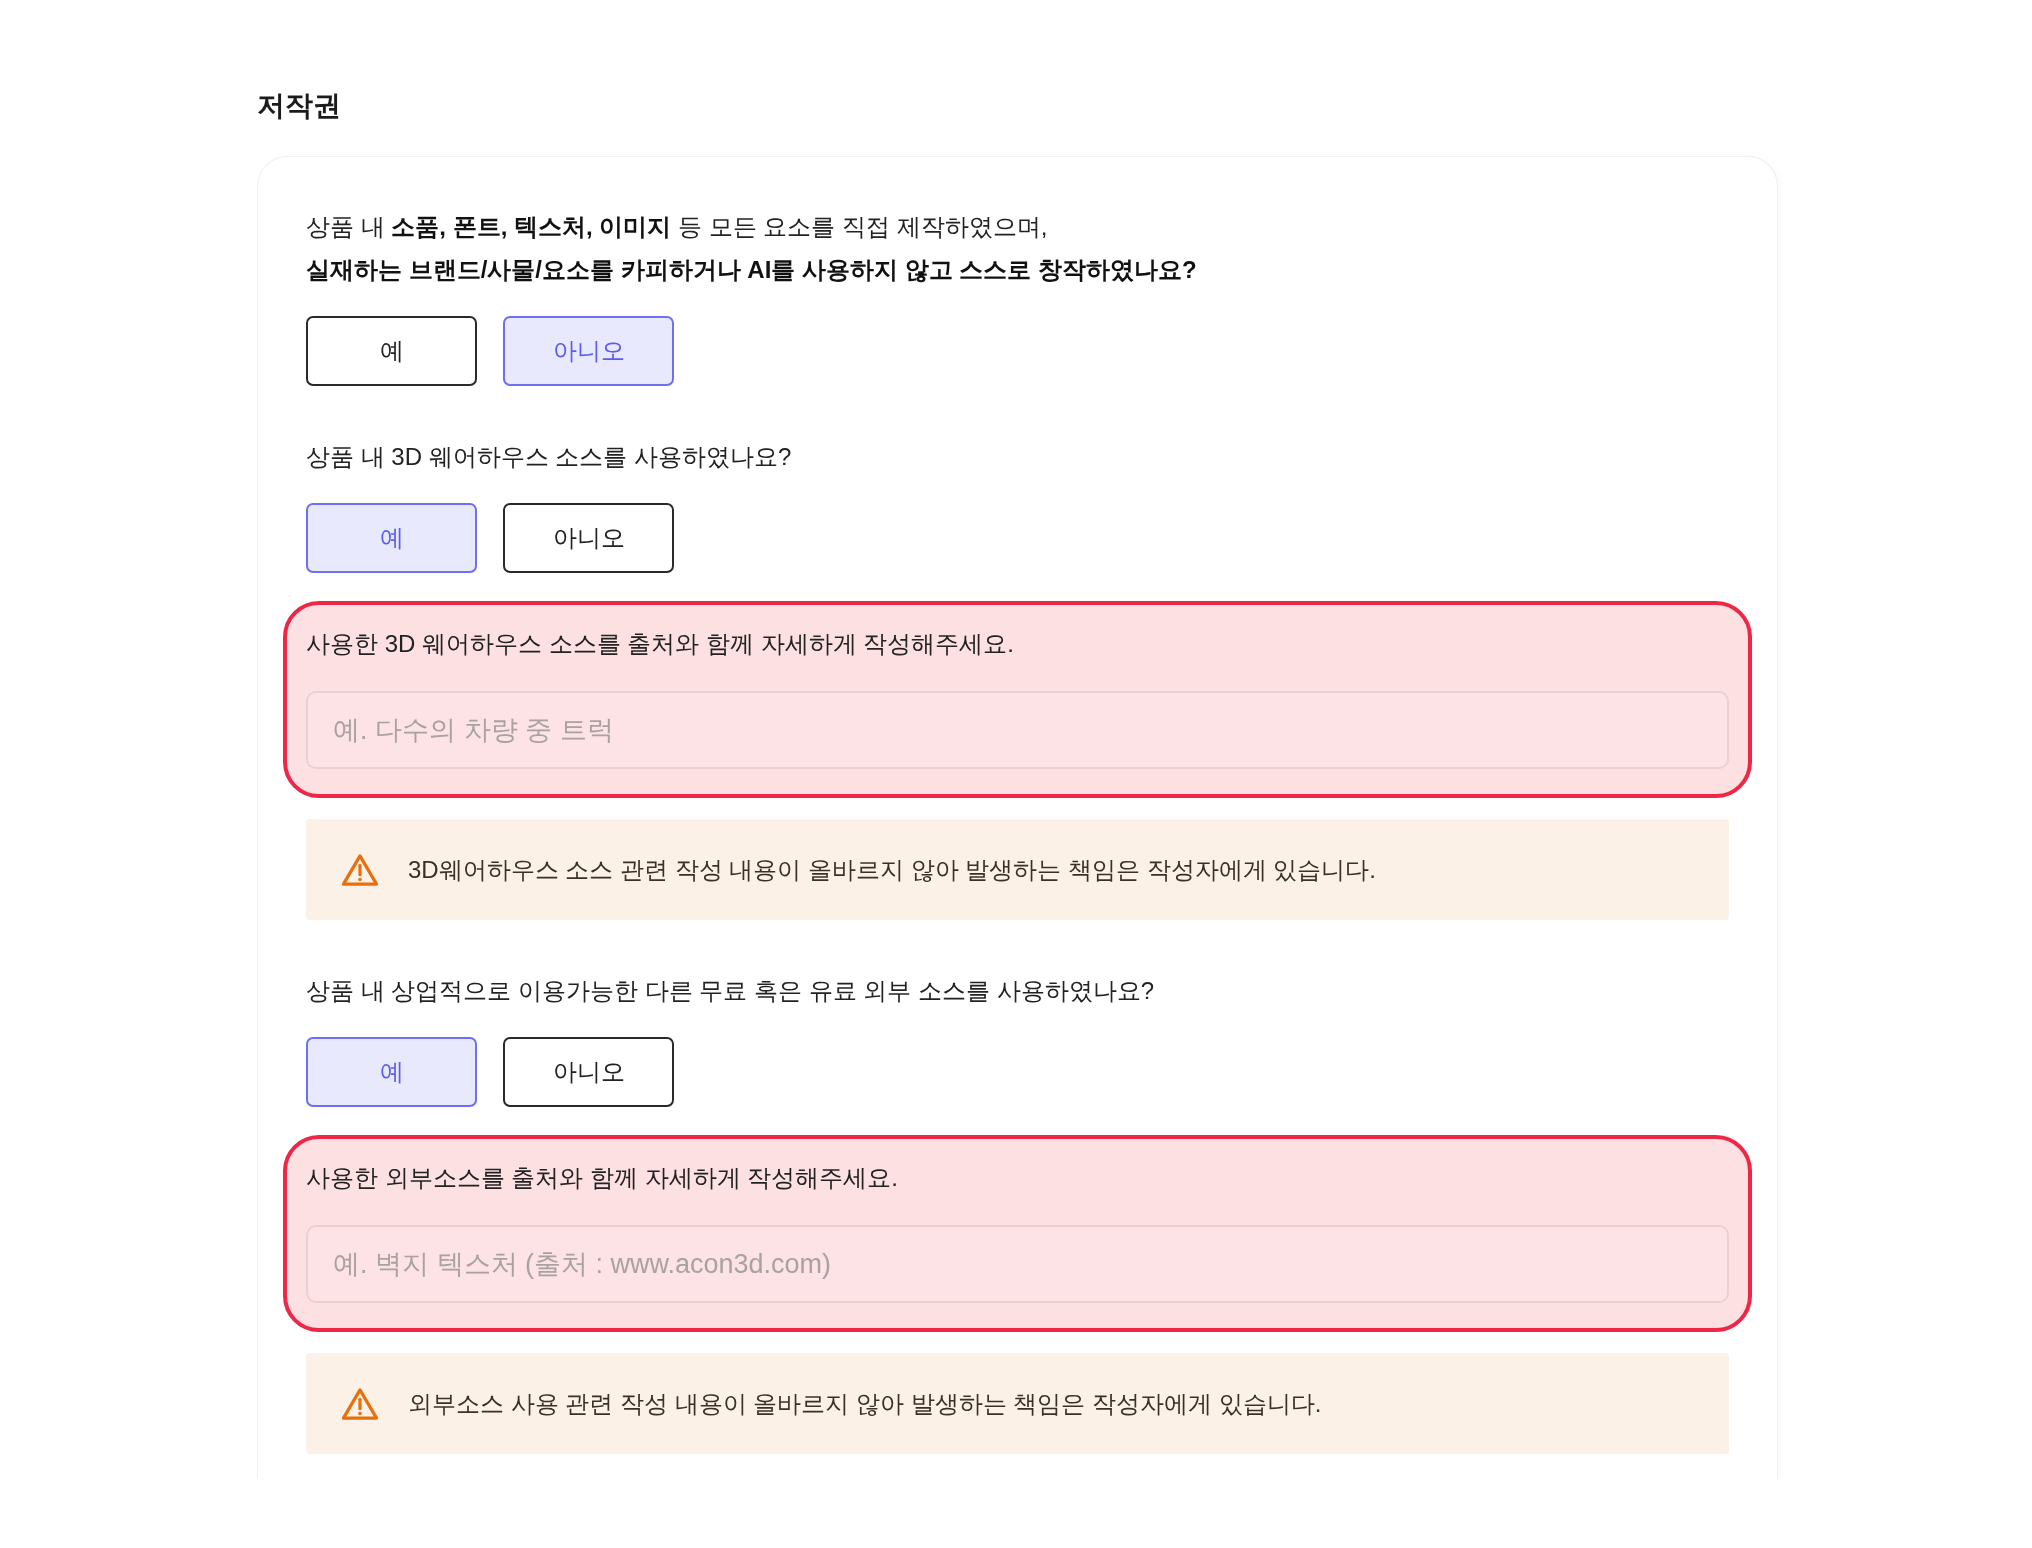 The width and height of the screenshot is (2032, 1548). Describe the element at coordinates (299, 106) in the screenshot. I see `section-title: 저작권` at that location.